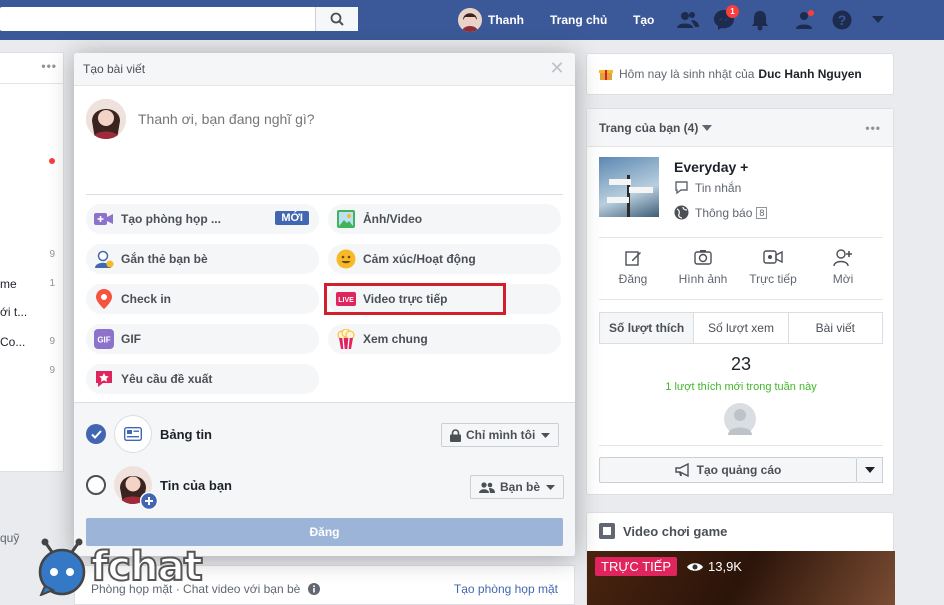 Image resolution: width=944 pixels, height=605 pixels. What do you see at coordinates (328, 119) in the screenshot?
I see `post-text-input` at bounding box center [328, 119].